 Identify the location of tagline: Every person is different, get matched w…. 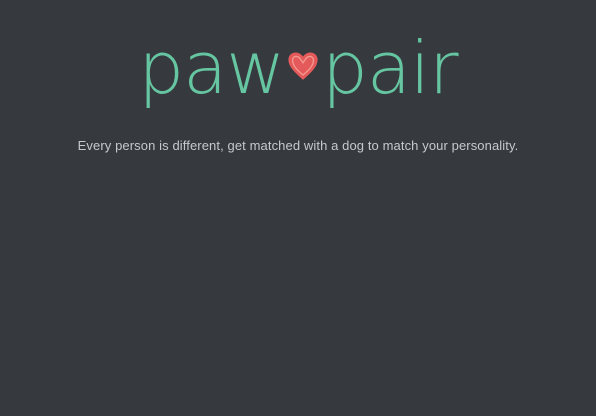
(298, 145).